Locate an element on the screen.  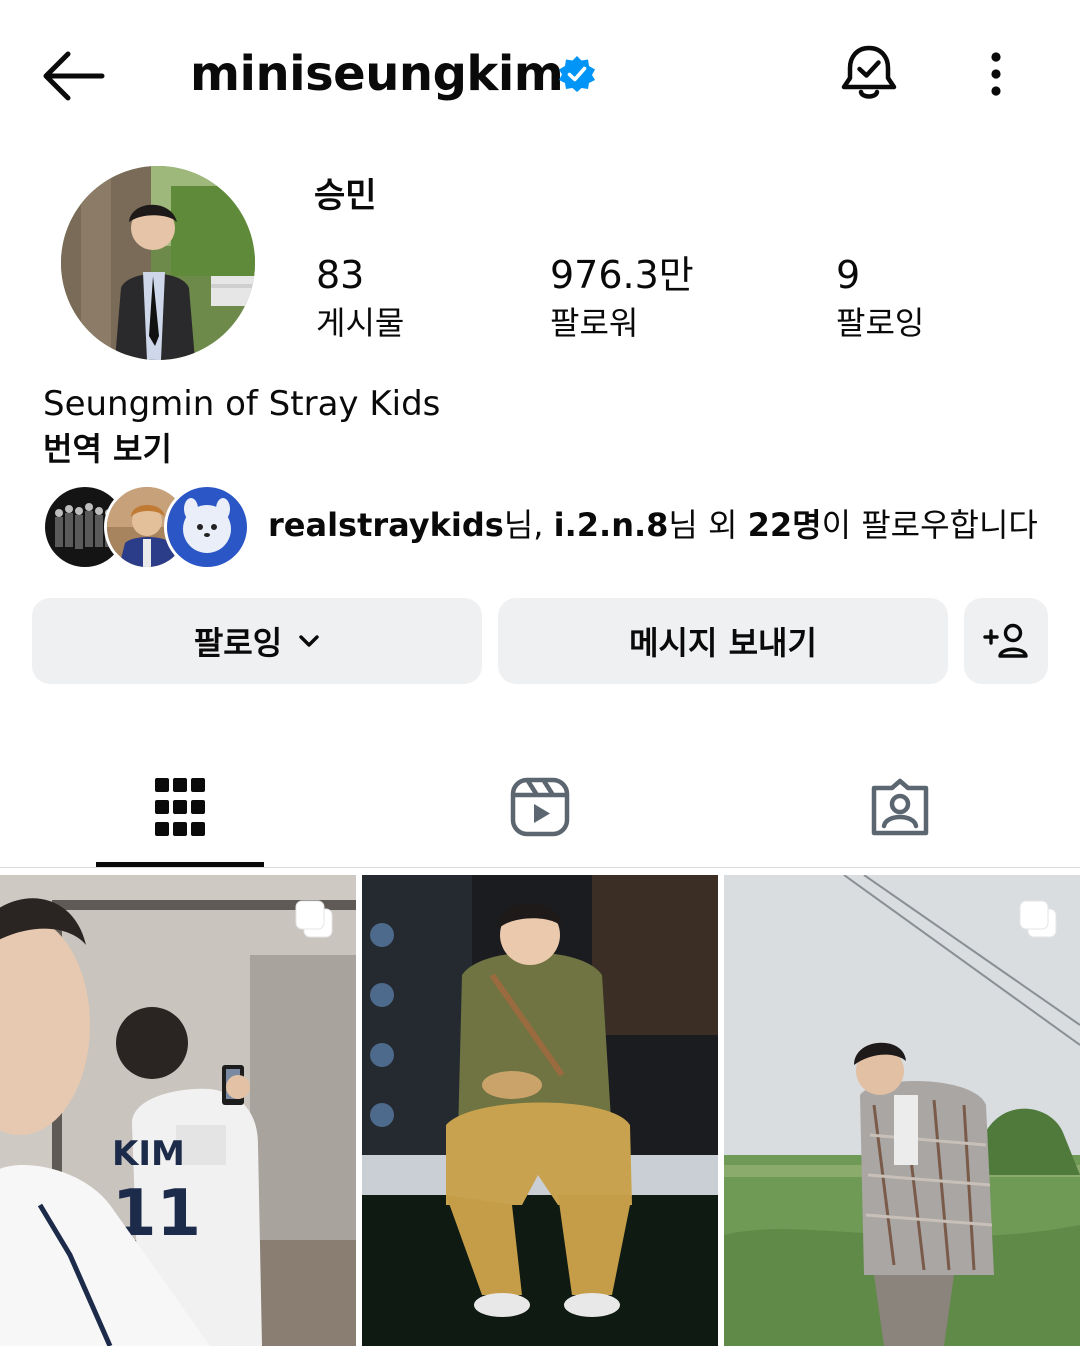
tab-reels is located at coordinates (540, 807).